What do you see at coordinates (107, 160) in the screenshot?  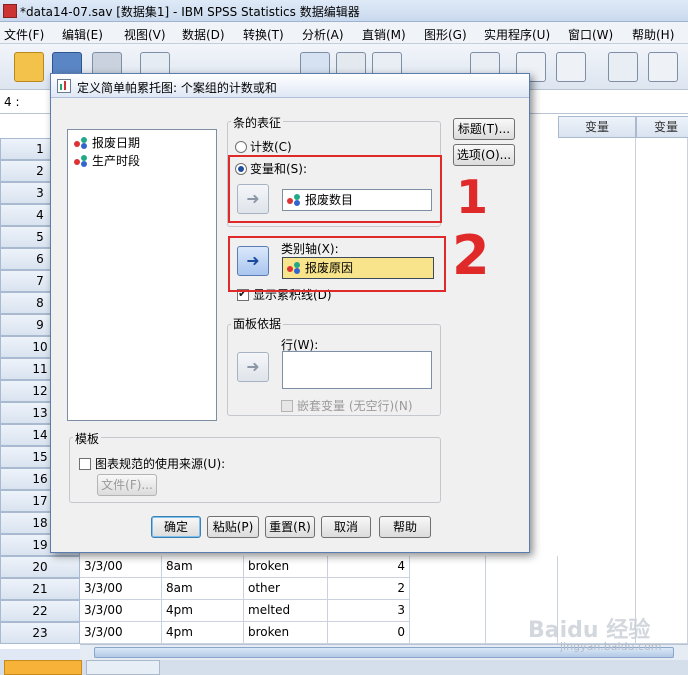 I see `list-item: 生产时段` at bounding box center [107, 160].